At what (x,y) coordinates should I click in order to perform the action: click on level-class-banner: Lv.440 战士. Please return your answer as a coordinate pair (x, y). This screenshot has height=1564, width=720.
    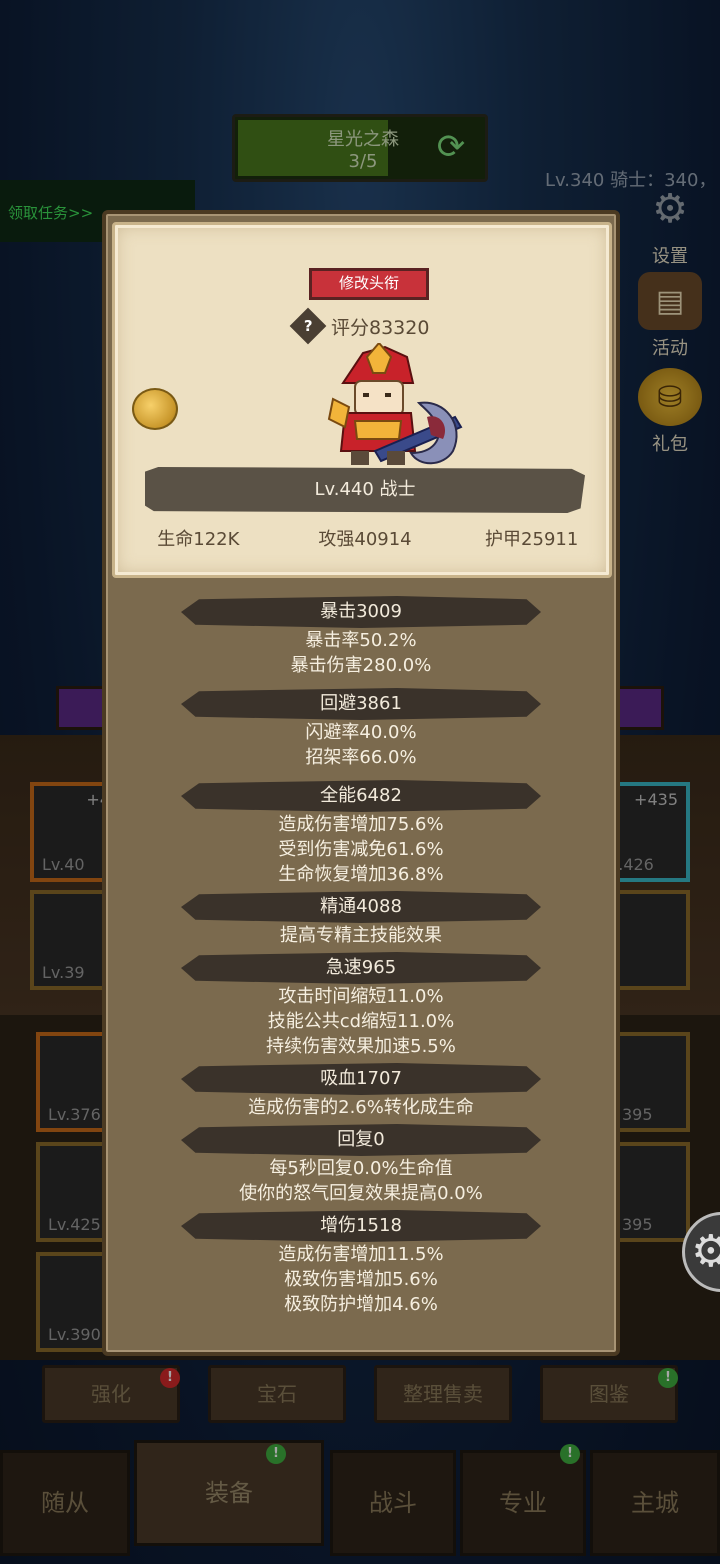
    Looking at the image, I should click on (365, 490).